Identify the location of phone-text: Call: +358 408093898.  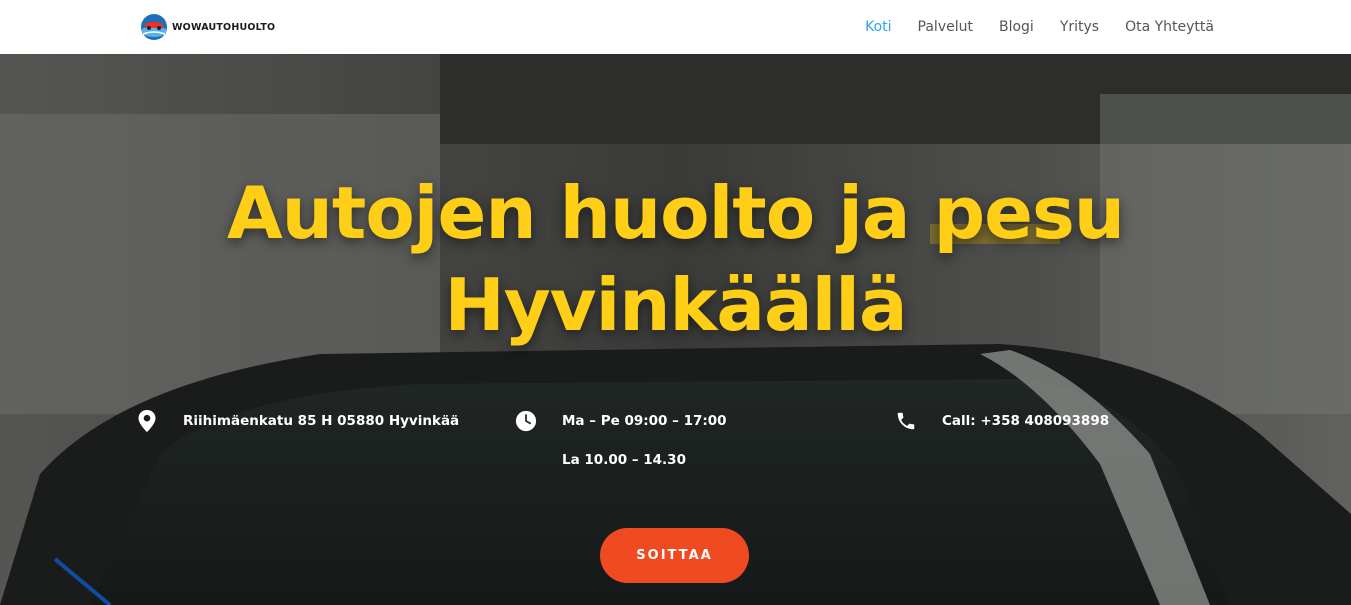
(1025, 421).